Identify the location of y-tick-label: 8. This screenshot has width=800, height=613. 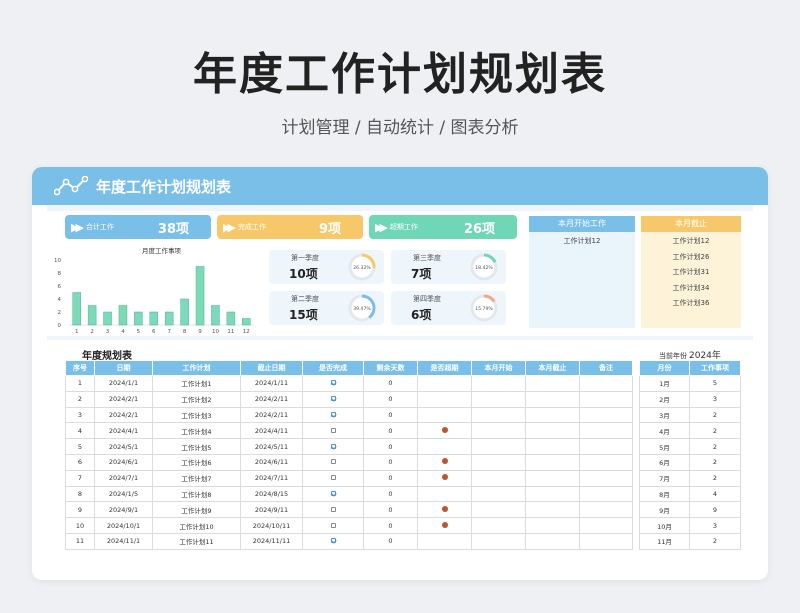
(60, 274).